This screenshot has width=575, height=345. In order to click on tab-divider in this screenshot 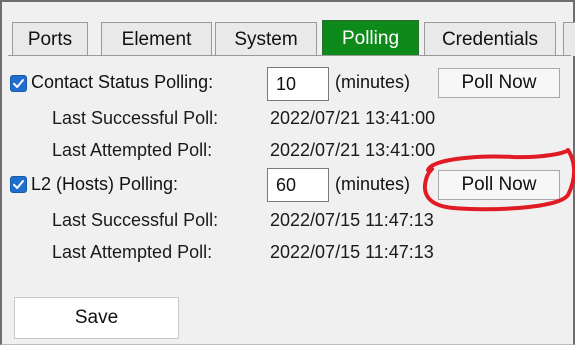, I will do `click(289, 55)`.